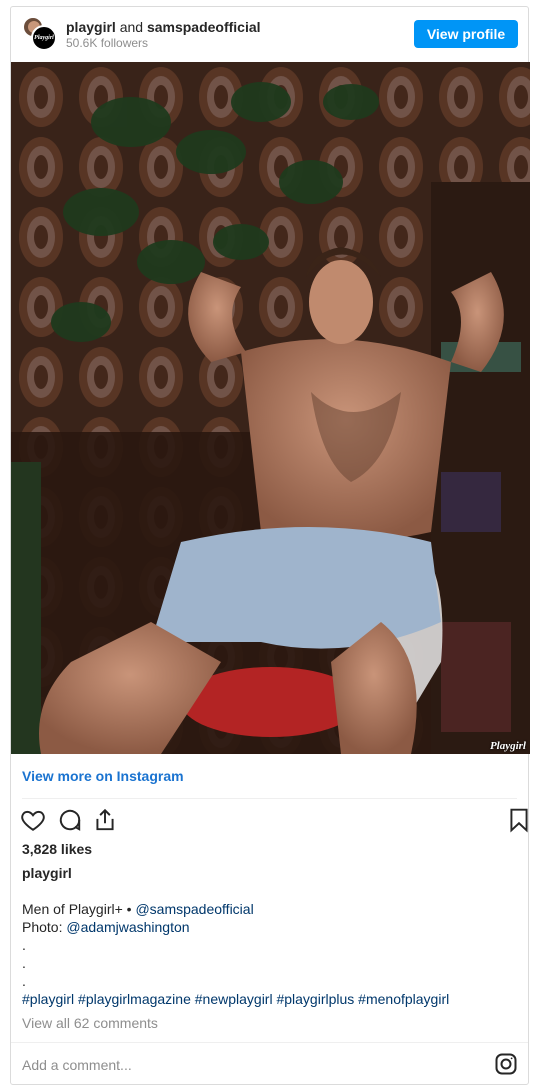 The image size is (539, 1092). What do you see at coordinates (194, 909) in the screenshot?
I see `mention-link: @samspadeofficial` at bounding box center [194, 909].